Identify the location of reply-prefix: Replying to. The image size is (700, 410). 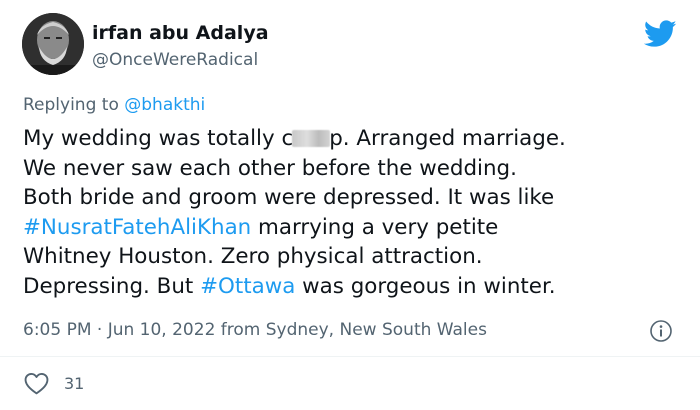
(74, 105).